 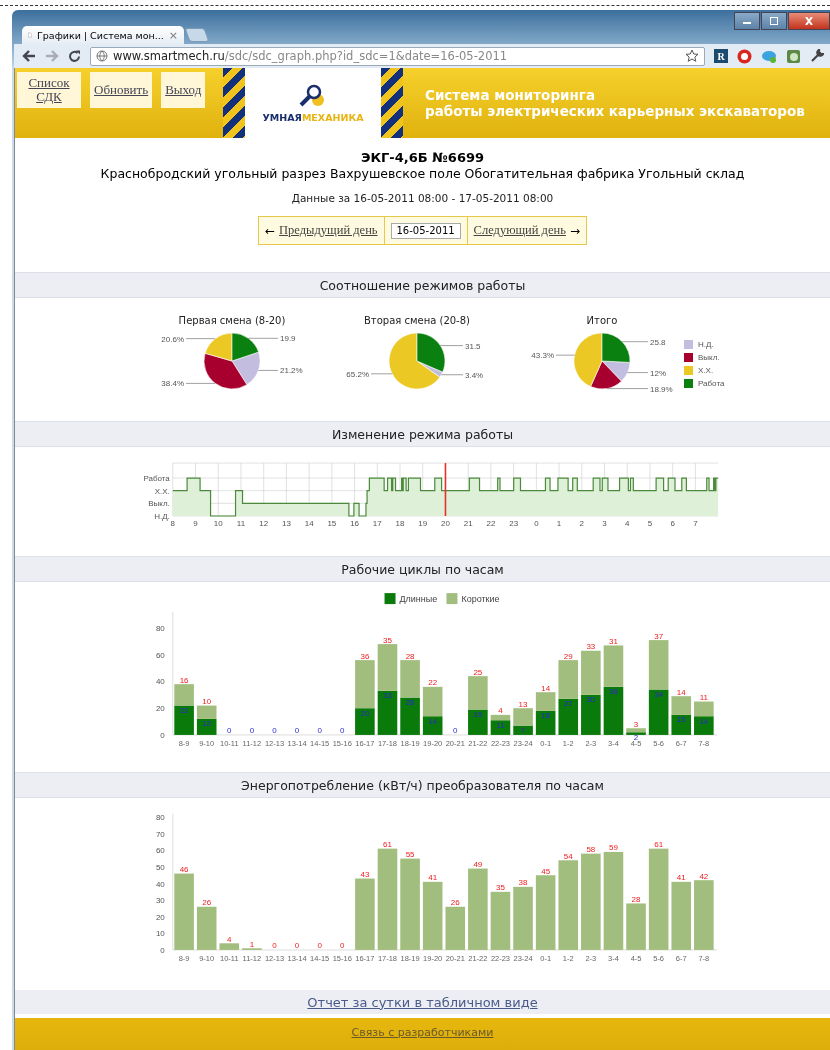 I want to click on data-label: 4, so click(x=229, y=939).